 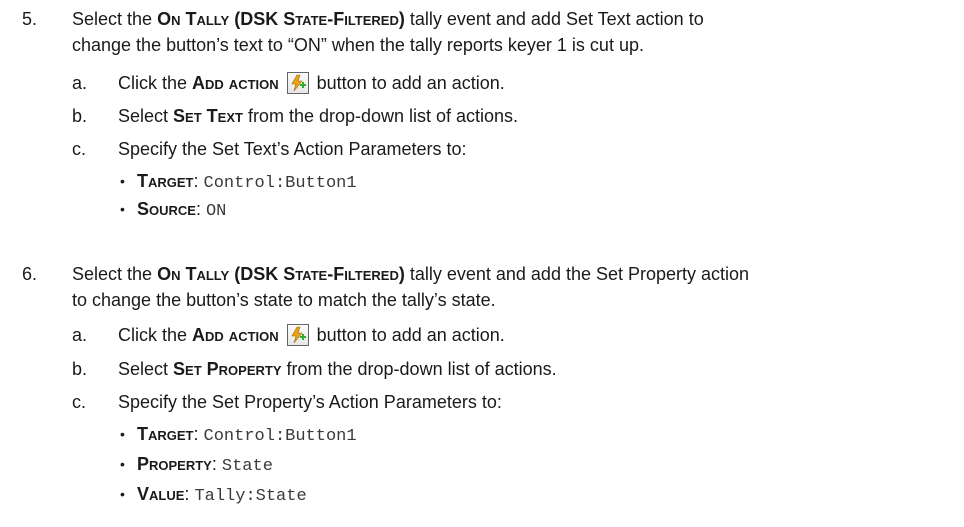 What do you see at coordinates (166, 209) in the screenshot?
I see `parameter-label: Source` at bounding box center [166, 209].